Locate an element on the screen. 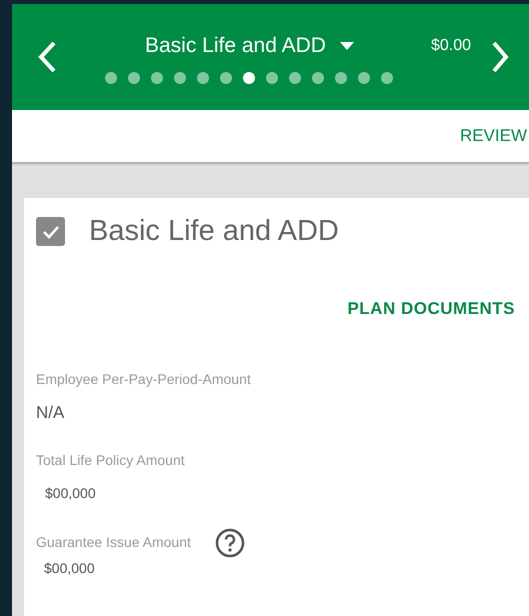 This screenshot has width=529, height=616. help-icon is located at coordinates (229, 543).